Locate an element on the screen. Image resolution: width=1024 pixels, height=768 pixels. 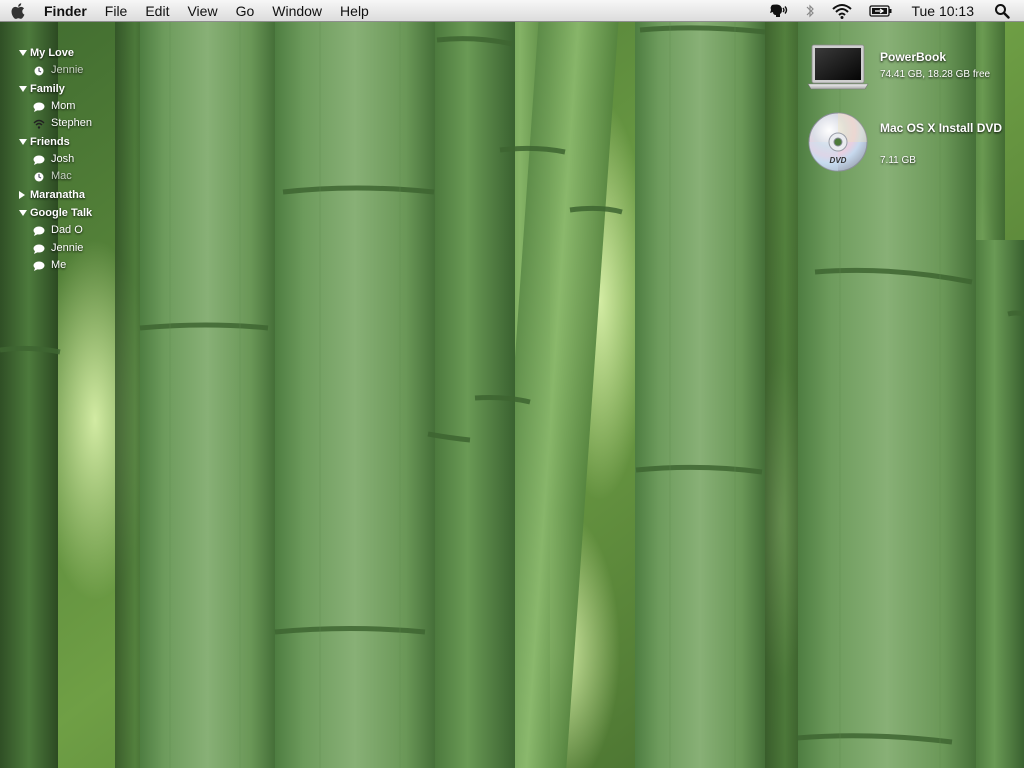
group-header-maranatha: Maranatha is located at coordinates (73, 195).